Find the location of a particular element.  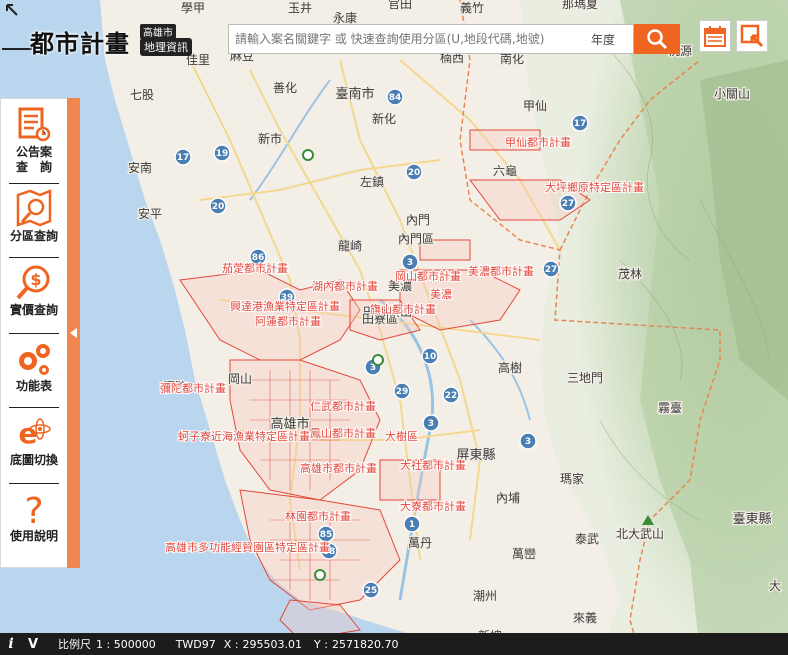

urban-plan-label: 林園都市計畫 is located at coordinates (318, 516).